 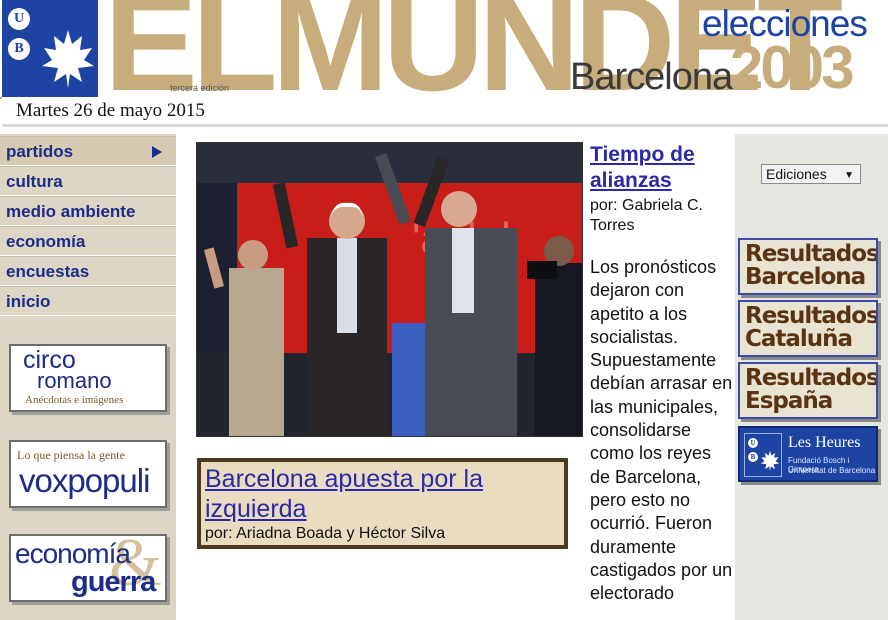 I want to click on results-espana-button: Resultados España, so click(x=808, y=390).